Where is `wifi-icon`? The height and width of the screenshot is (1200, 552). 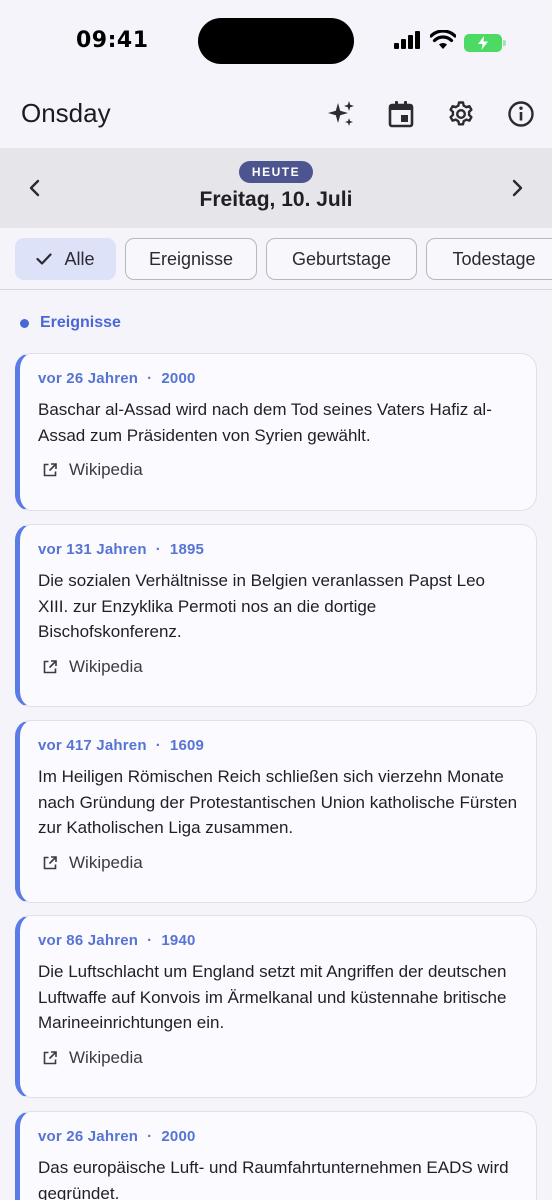
wifi-icon is located at coordinates (443, 42).